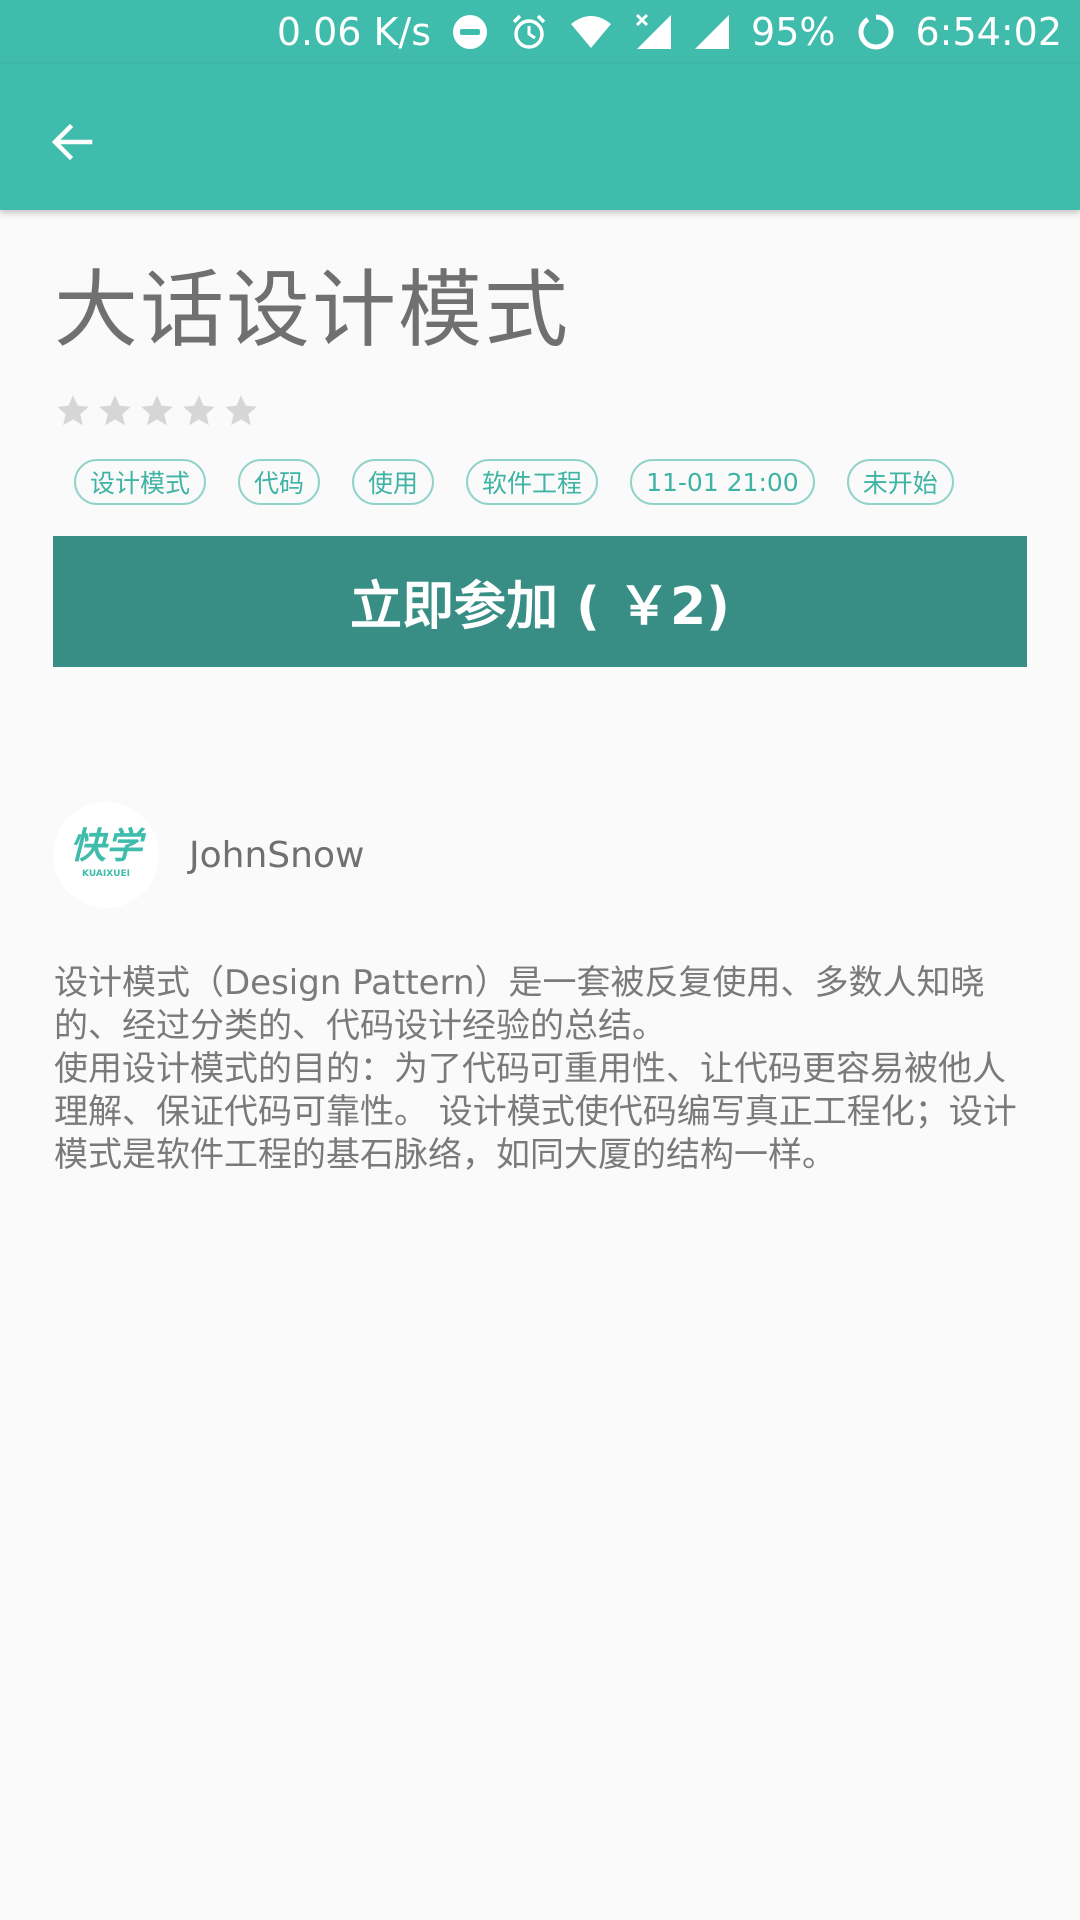 This screenshot has width=1080, height=1920. I want to click on battery-ring-icon, so click(876, 32).